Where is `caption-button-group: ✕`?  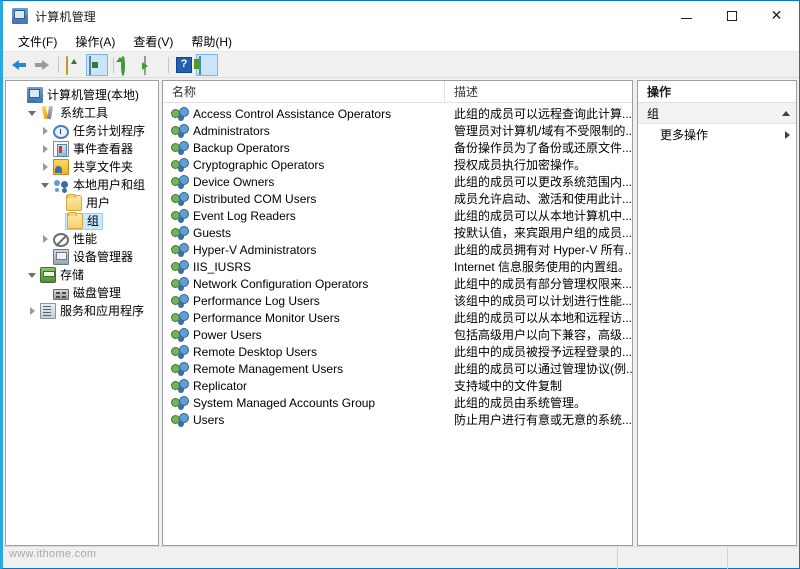
caption-button-group: ✕ is located at coordinates (731, 16).